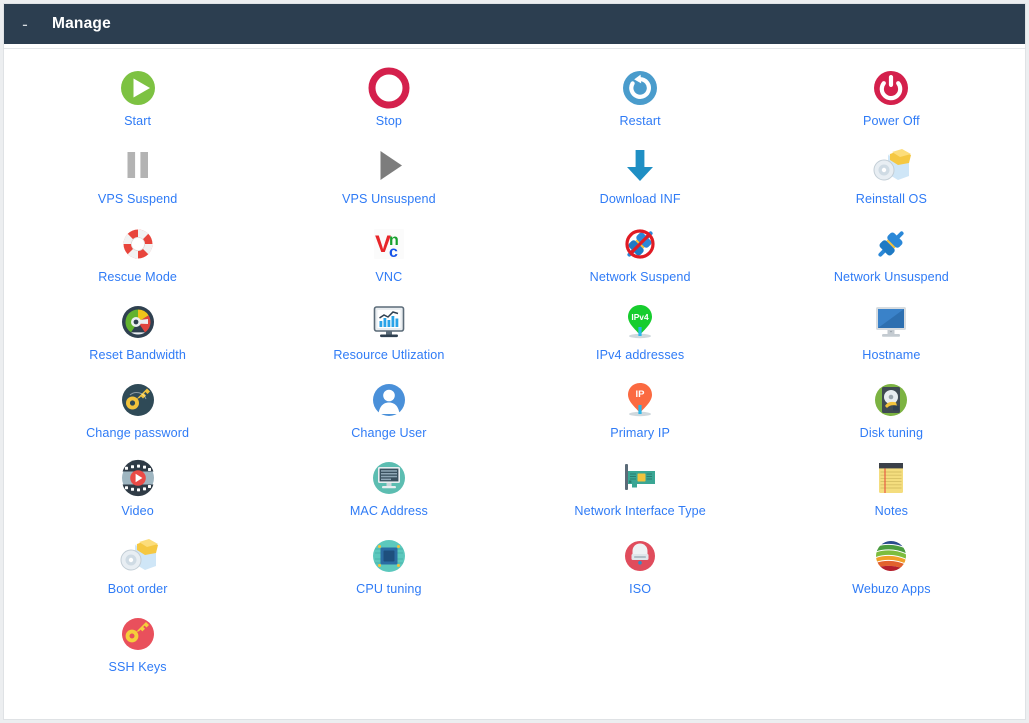 The image size is (1029, 723). What do you see at coordinates (641, 394) in the screenshot?
I see `svg-text: IP` at bounding box center [641, 394].